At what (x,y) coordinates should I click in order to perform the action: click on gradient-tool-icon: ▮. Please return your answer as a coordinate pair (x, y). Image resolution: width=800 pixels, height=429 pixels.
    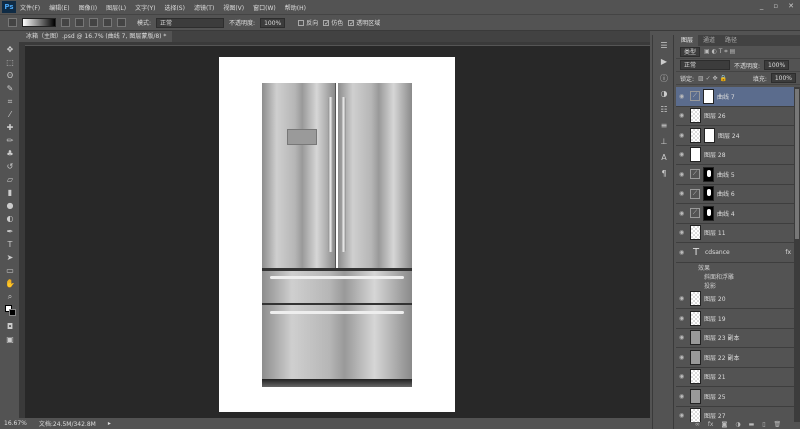
    Looking at the image, I should click on (10, 193).